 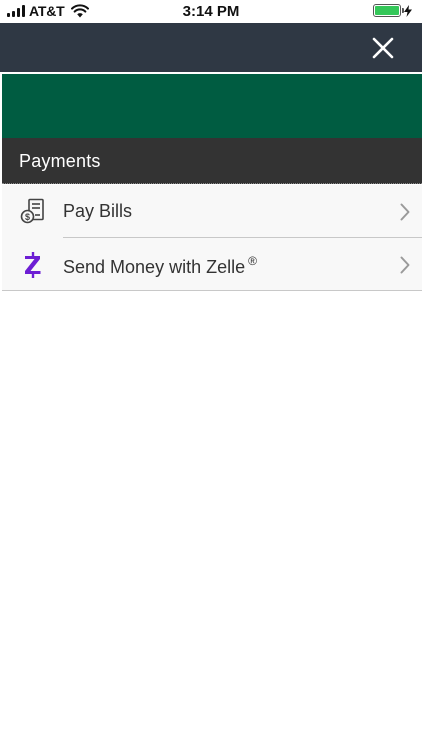 I want to click on menu-item-label-text: Send Money with Zelle, so click(x=154, y=267).